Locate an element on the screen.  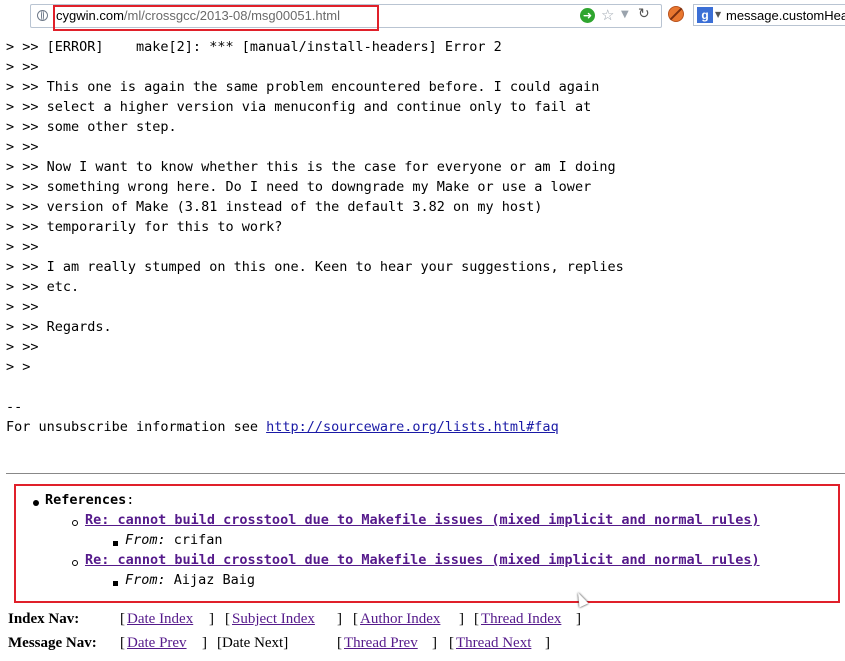
history-dropdown-icon: ▼ is located at coordinates (625, 14).